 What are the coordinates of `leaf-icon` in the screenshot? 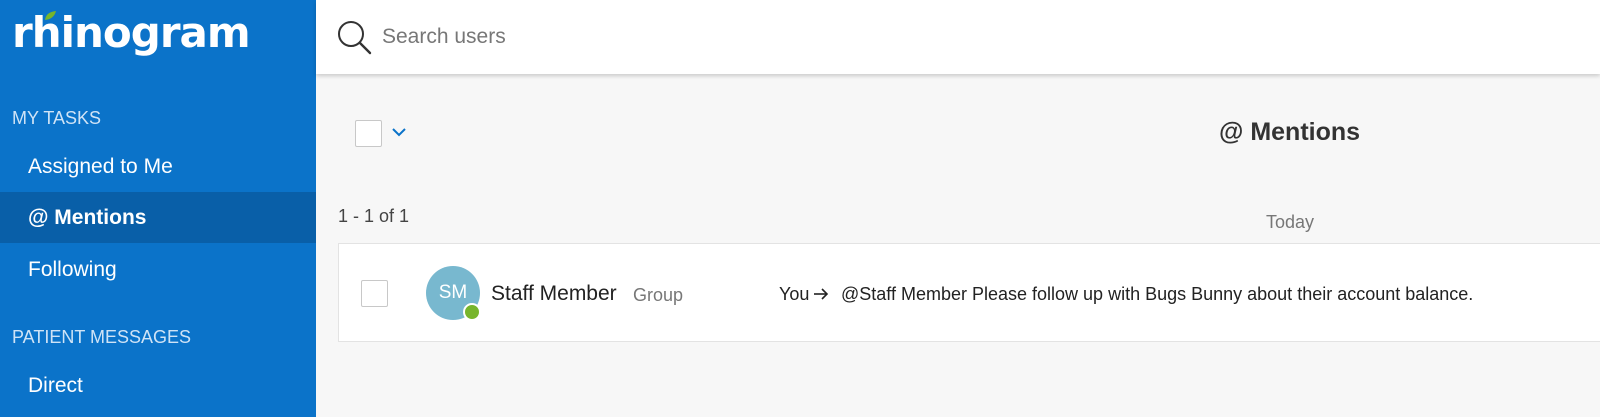 It's located at (50, 15).